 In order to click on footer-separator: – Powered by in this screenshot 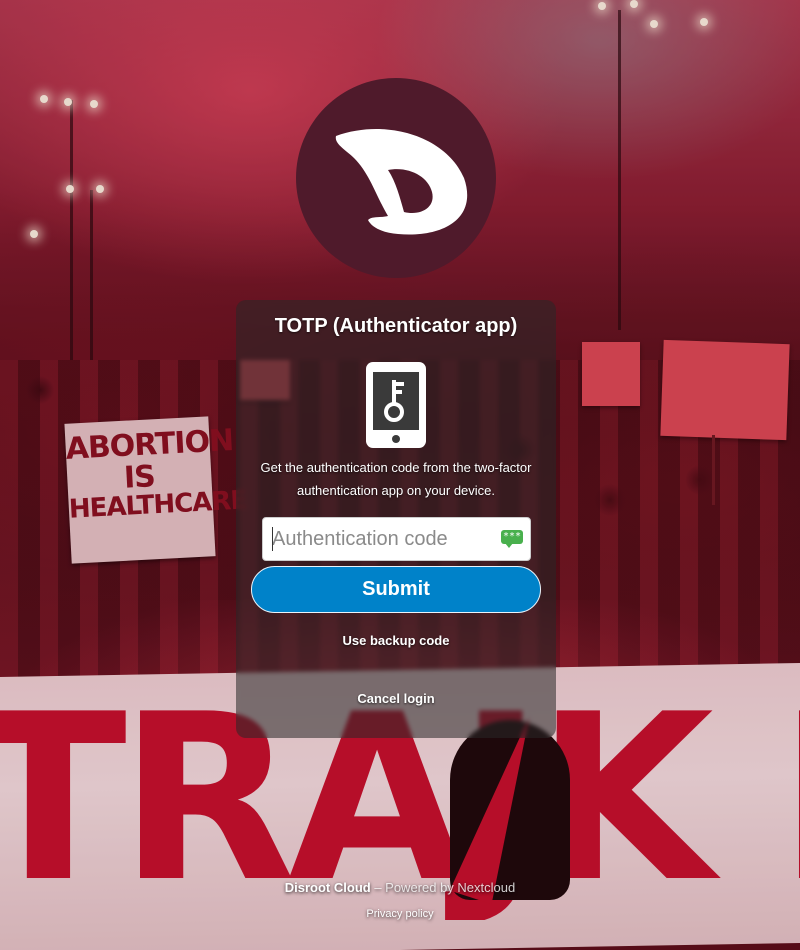, I will do `click(414, 887)`.